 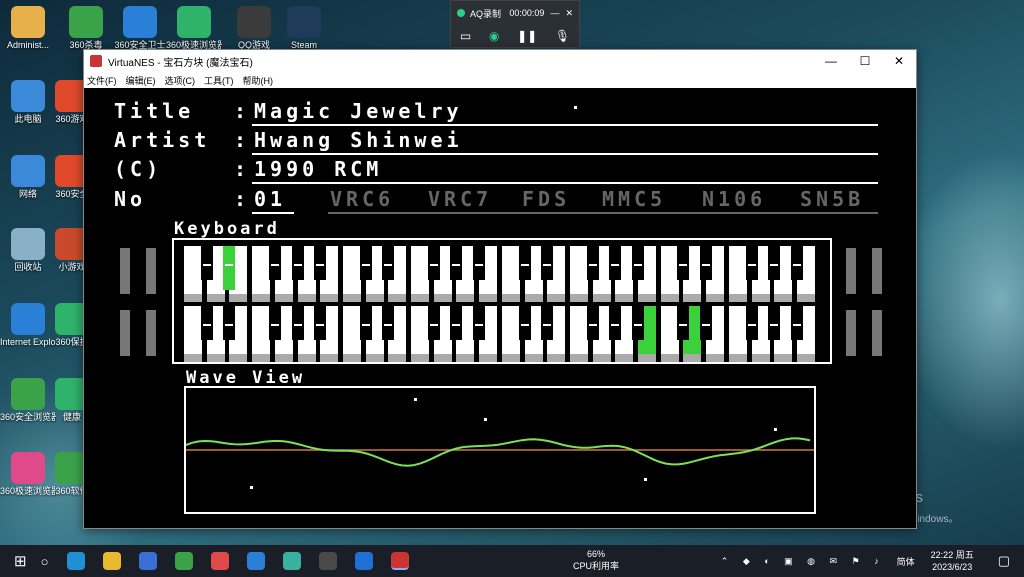 What do you see at coordinates (803, 561) in the screenshot?
I see `tray-icons: ⌃ ◆ ◐ ▣ ◍ ✉ ⚑ ♪` at bounding box center [803, 561].